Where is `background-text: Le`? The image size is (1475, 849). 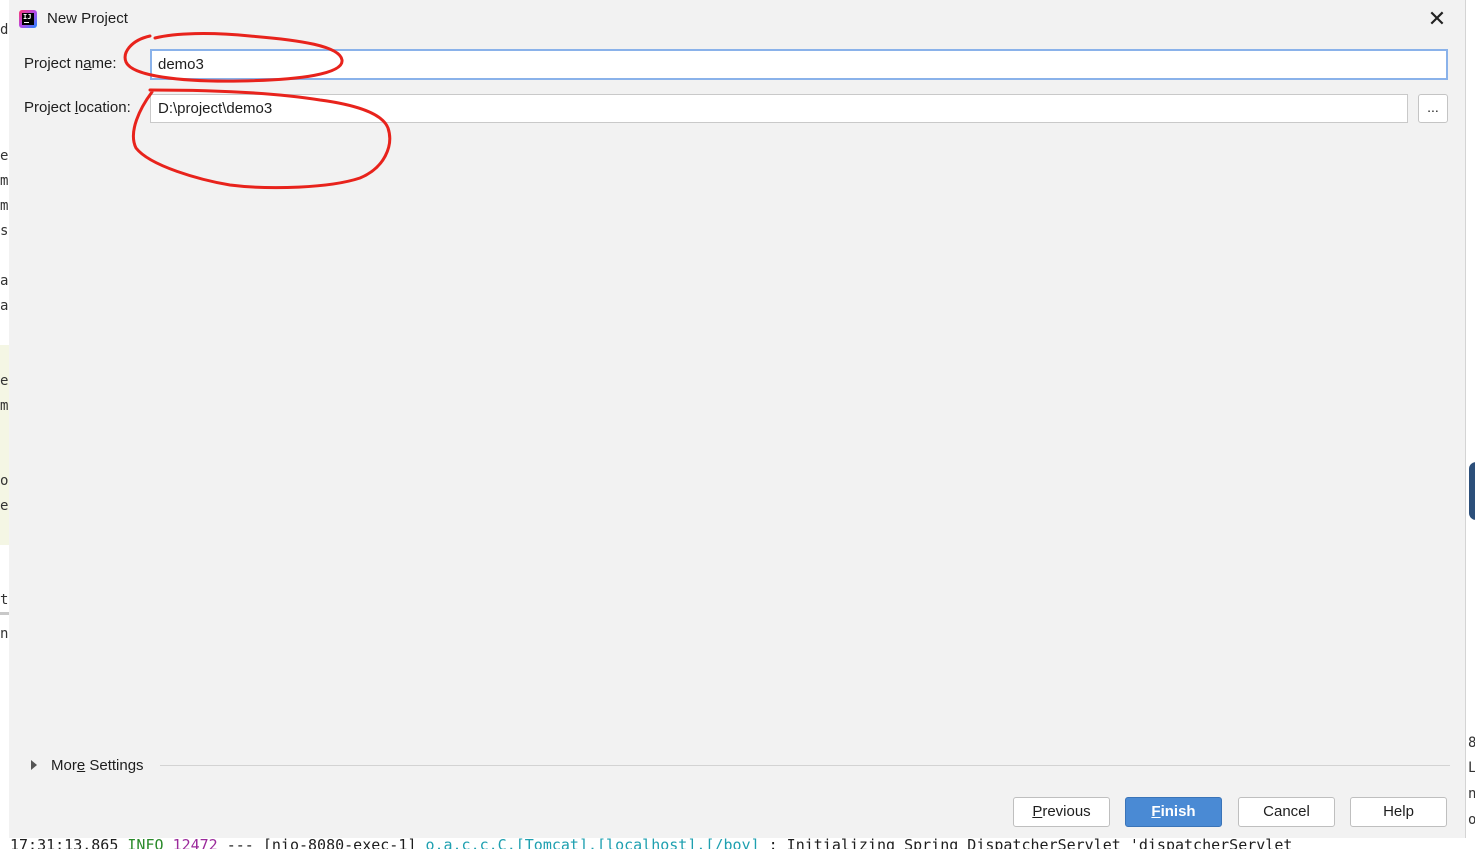
background-text: Le is located at coordinates (1471, 768).